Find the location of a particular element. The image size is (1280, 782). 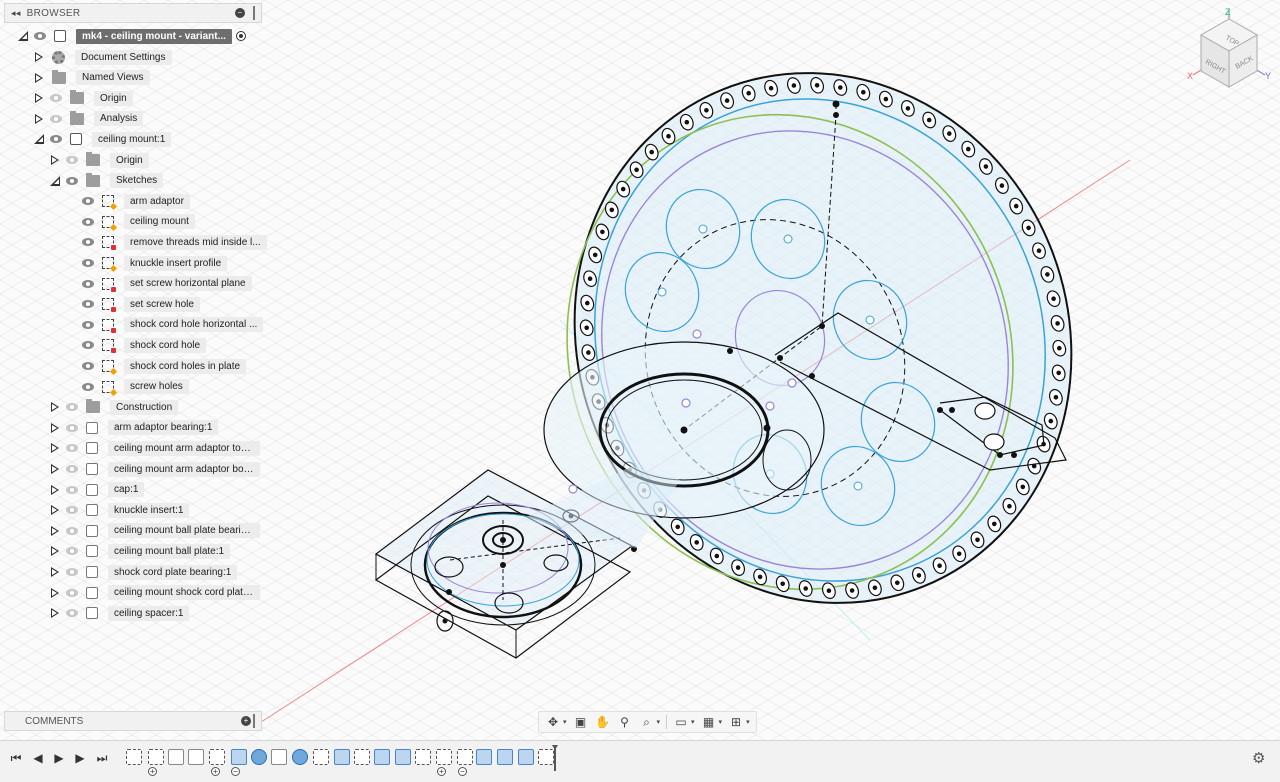

browser-item-label: ceiling mount:1 is located at coordinates (132, 139).